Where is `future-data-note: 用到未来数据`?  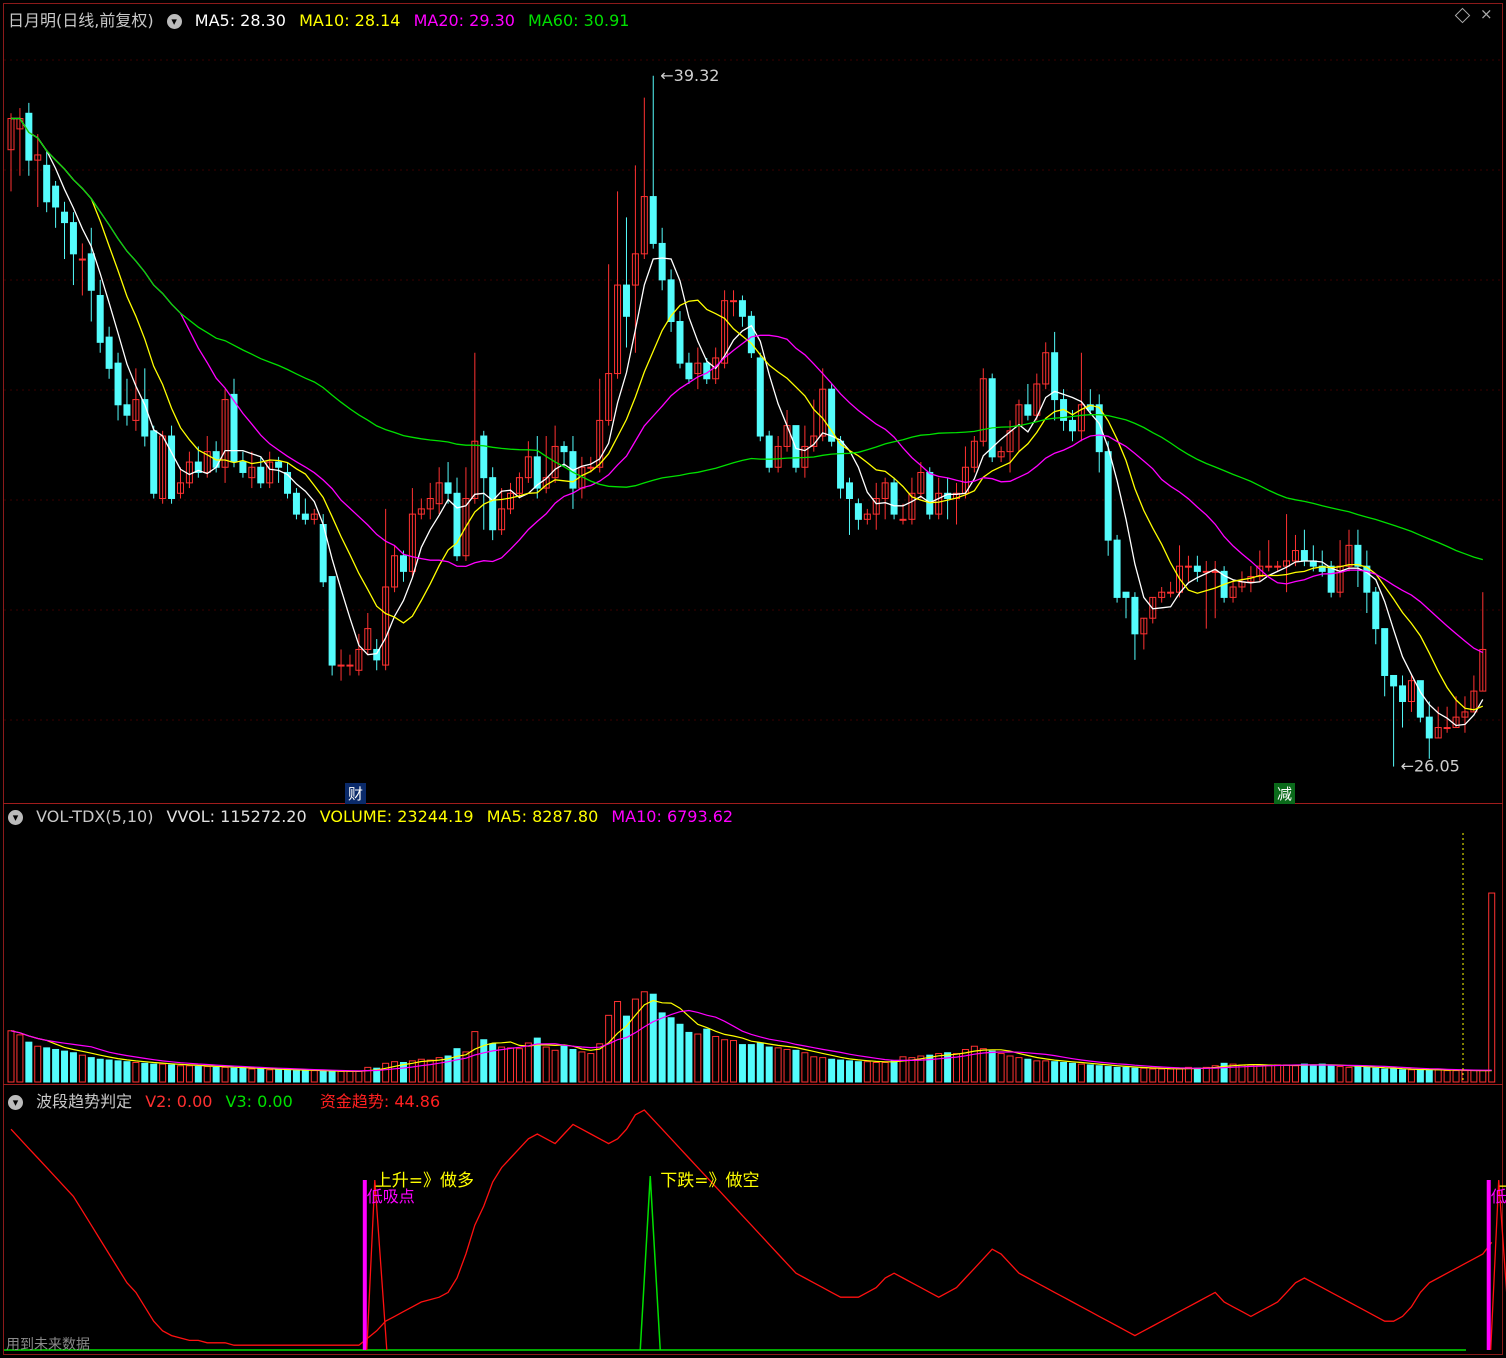
future-data-note: 用到未来数据 is located at coordinates (48, 1345).